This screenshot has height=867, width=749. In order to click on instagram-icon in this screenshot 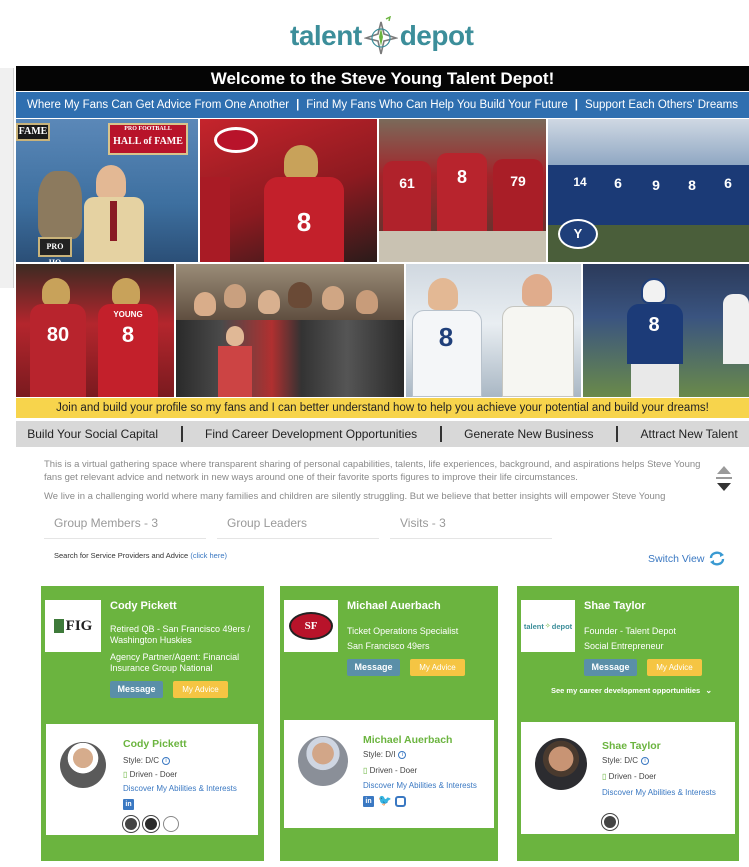, I will do `click(400, 801)`.